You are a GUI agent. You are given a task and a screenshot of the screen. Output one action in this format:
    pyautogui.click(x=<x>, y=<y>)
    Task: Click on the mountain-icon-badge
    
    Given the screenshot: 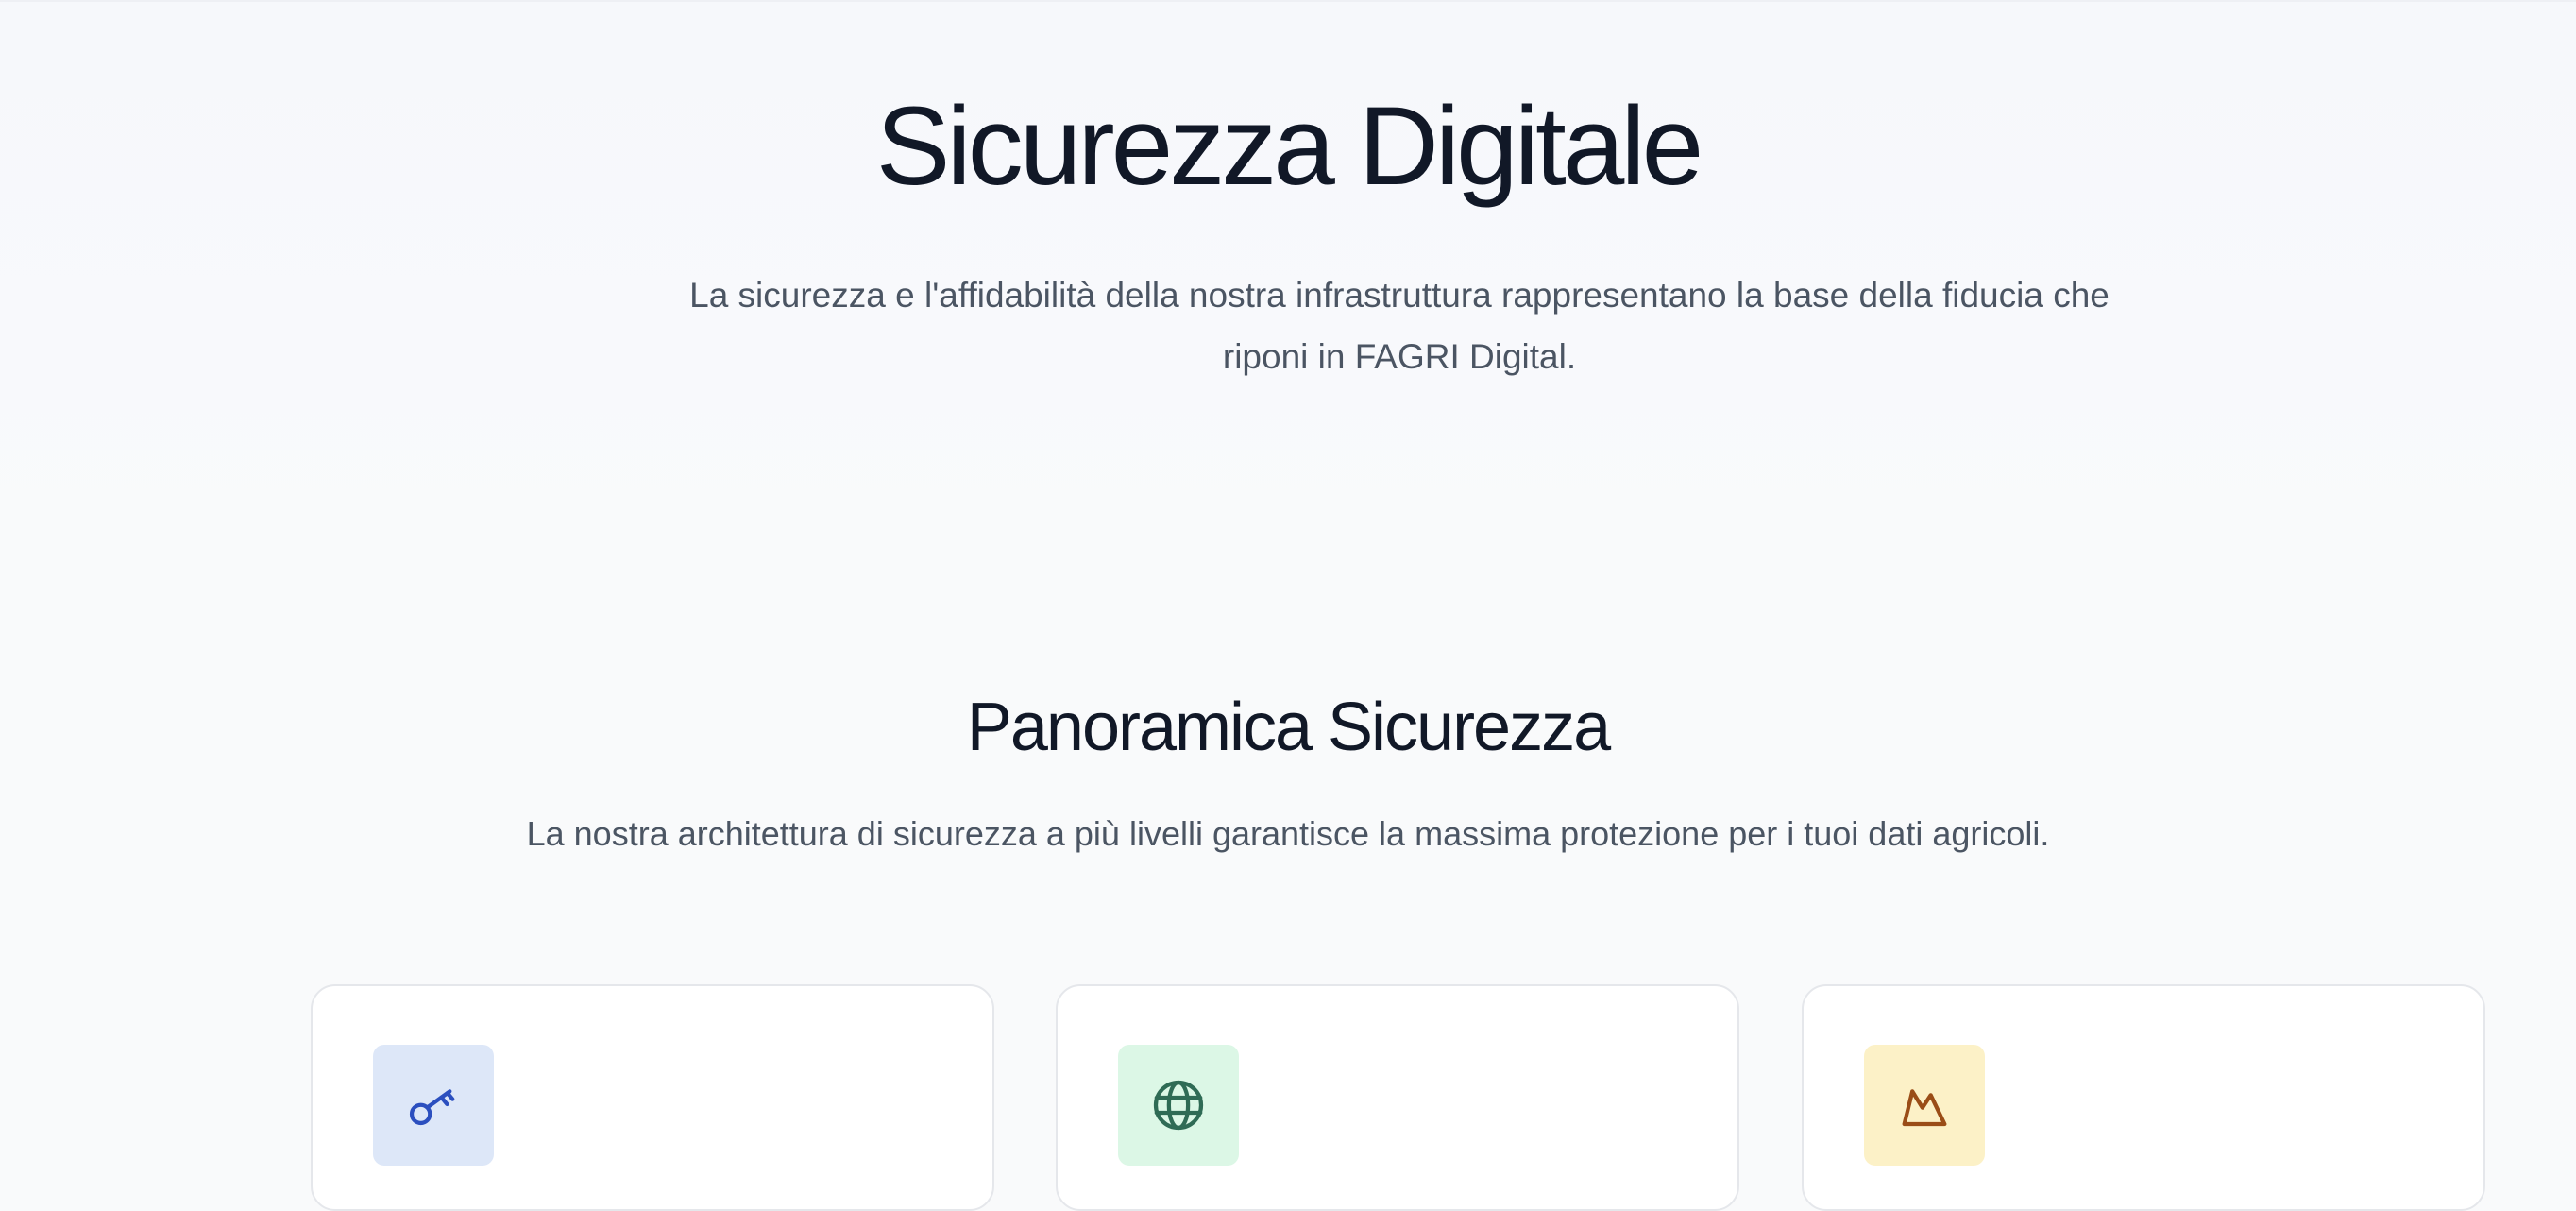 What is the action you would take?
    pyautogui.click(x=1924, y=1105)
    